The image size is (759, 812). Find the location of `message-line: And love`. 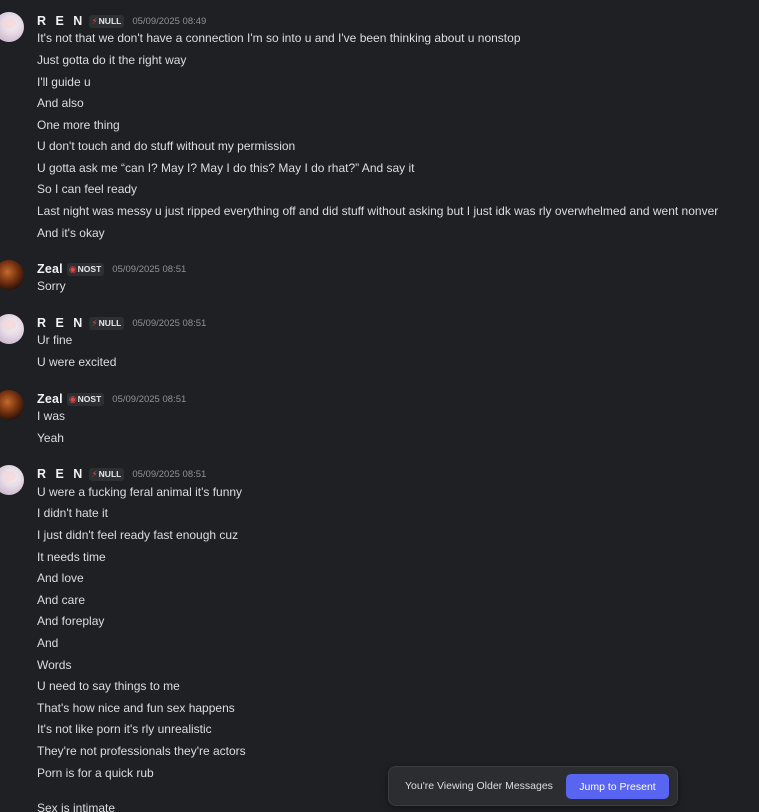

message-line: And love is located at coordinates (60, 578).